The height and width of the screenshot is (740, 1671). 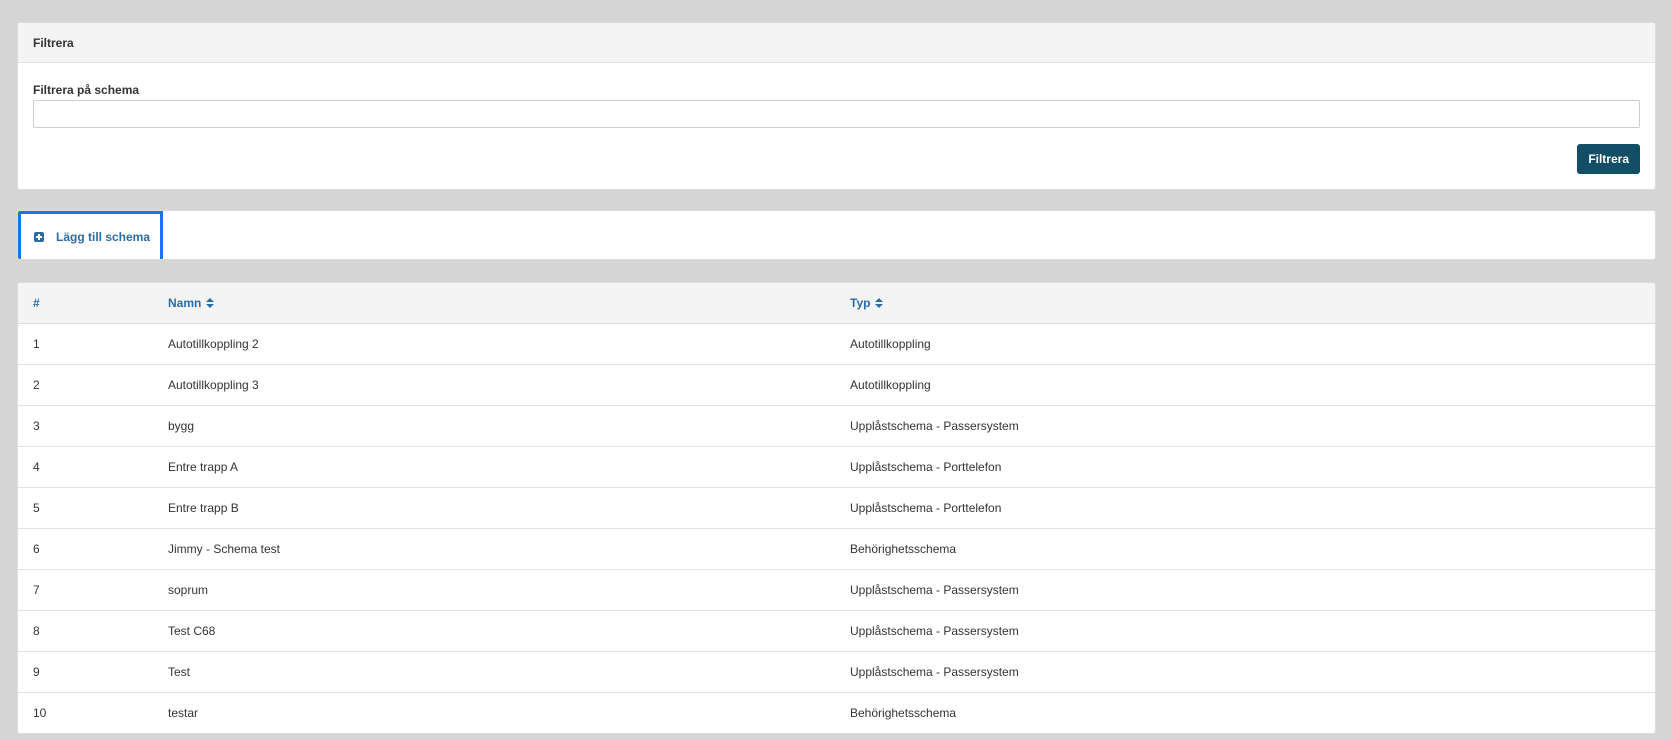 I want to click on table-row: 2 Autotillkoppling 3 Autotillkoppling, so click(x=836, y=384).